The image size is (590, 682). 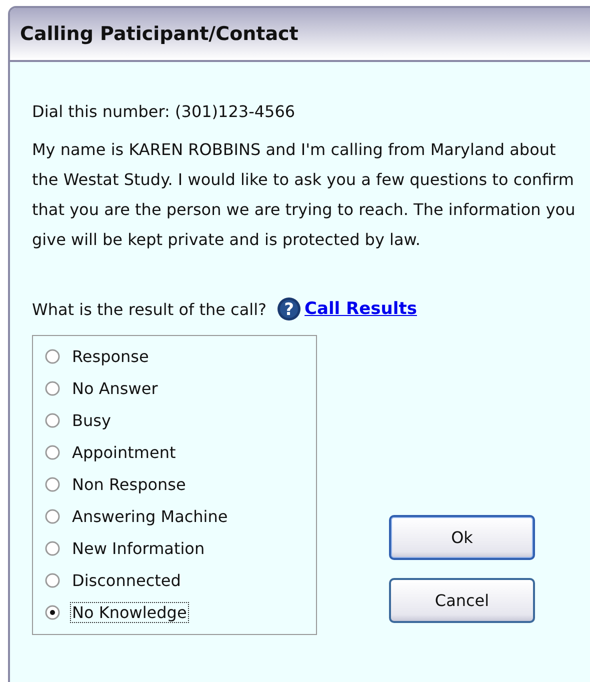 I want to click on dial-instruction: Dial this number: (301)123-4566, so click(x=164, y=111).